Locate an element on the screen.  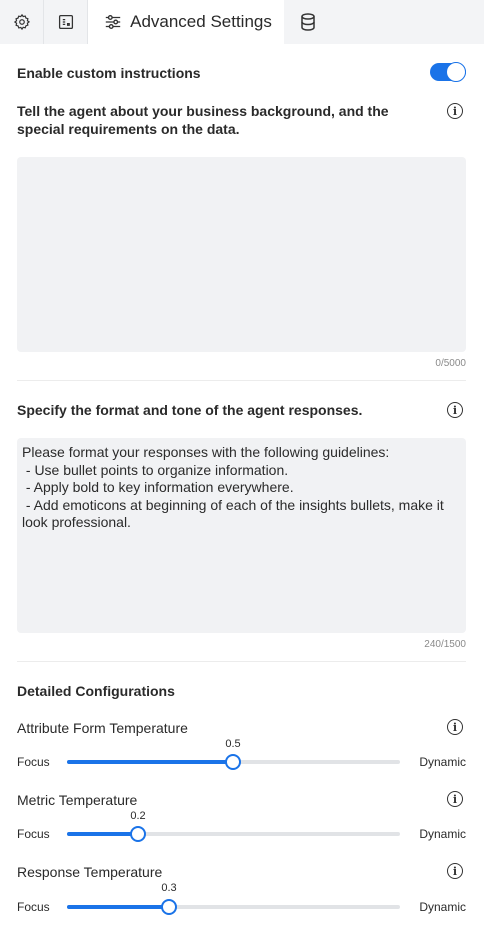
tab-advanced-settings: Advanced Settings is located at coordinates (186, 22).